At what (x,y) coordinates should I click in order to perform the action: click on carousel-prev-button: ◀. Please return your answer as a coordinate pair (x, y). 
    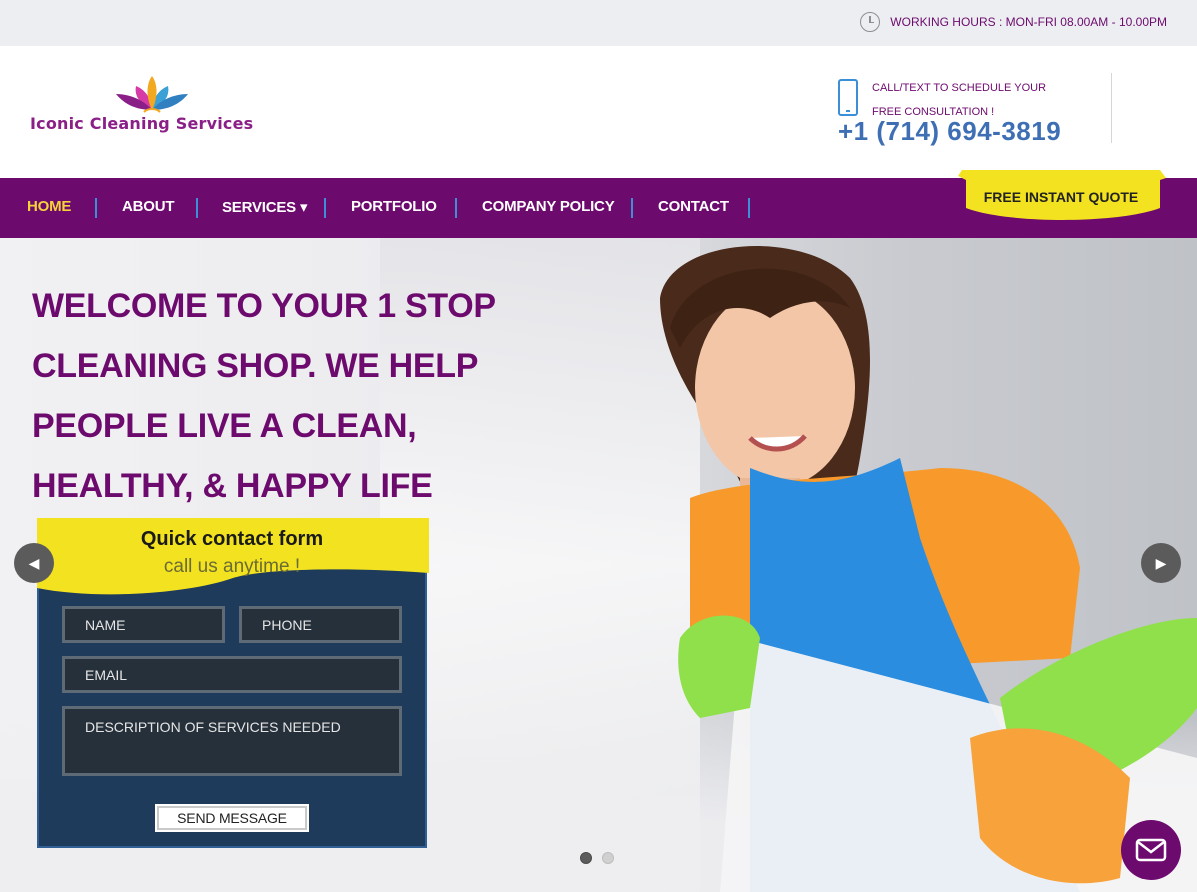
    Looking at the image, I should click on (34, 563).